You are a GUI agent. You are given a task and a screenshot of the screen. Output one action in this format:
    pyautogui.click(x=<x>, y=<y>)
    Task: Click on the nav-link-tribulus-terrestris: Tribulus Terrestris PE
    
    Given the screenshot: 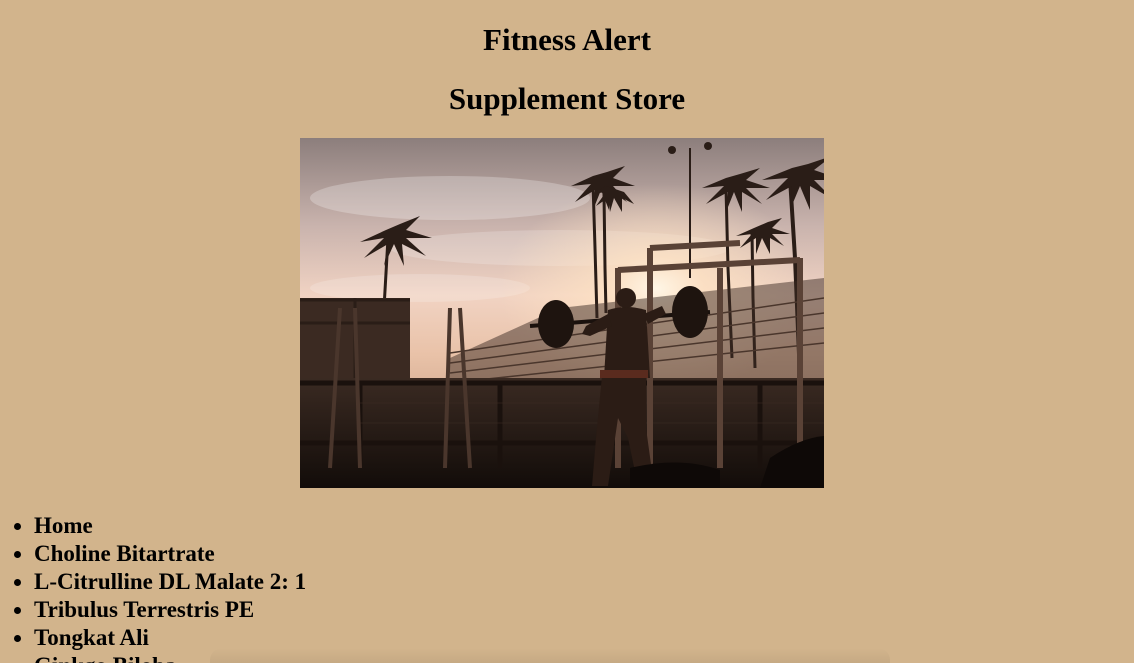 What is the action you would take?
    pyautogui.click(x=144, y=609)
    